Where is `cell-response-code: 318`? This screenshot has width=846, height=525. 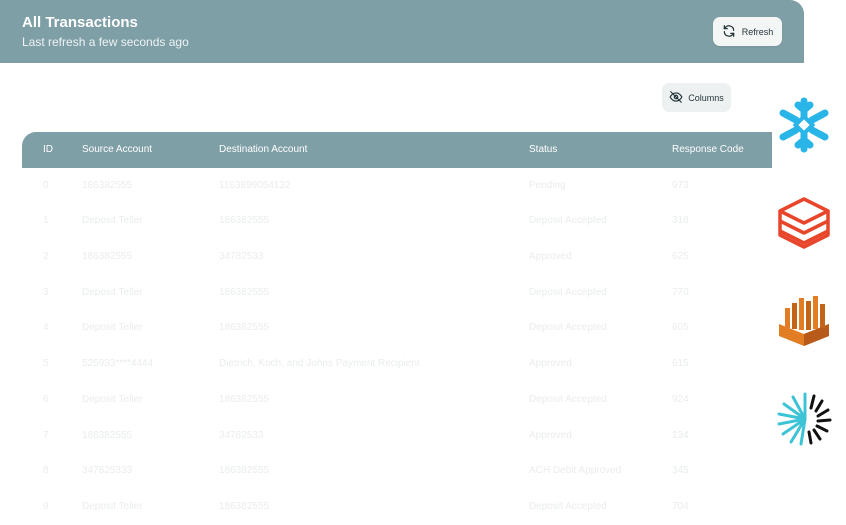
cell-response-code: 318 is located at coordinates (680, 220).